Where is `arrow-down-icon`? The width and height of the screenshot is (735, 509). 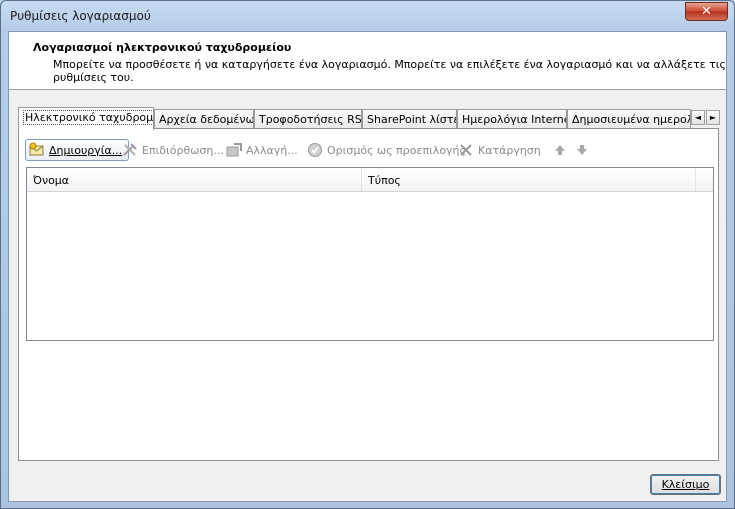
arrow-down-icon is located at coordinates (582, 150).